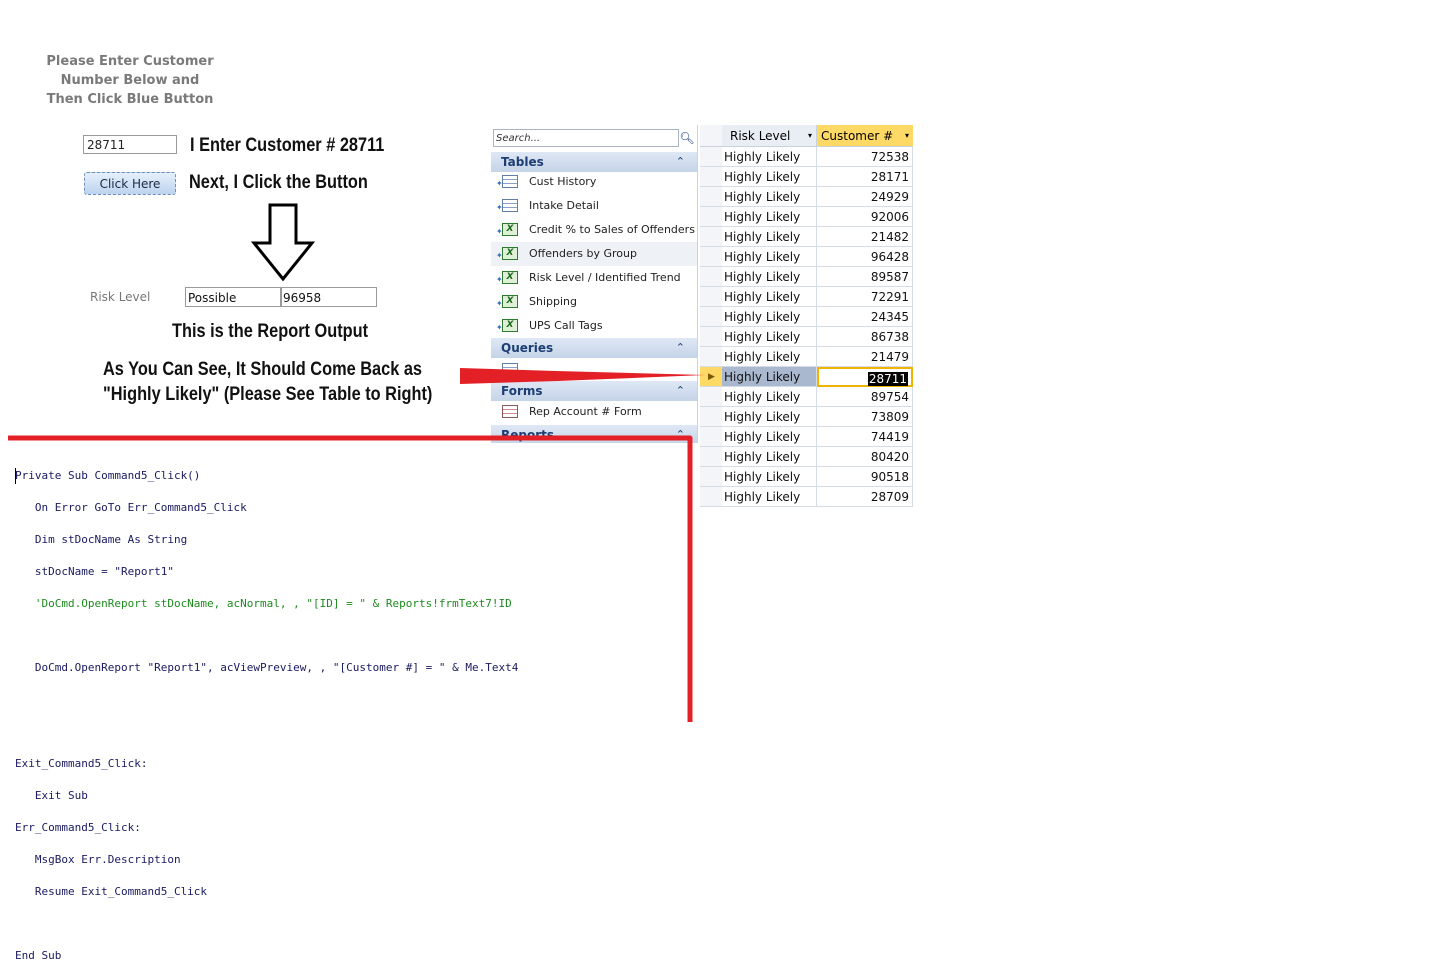 The image size is (1432, 980). I want to click on code-line: Private Sub Command5_Click(), so click(108, 475).